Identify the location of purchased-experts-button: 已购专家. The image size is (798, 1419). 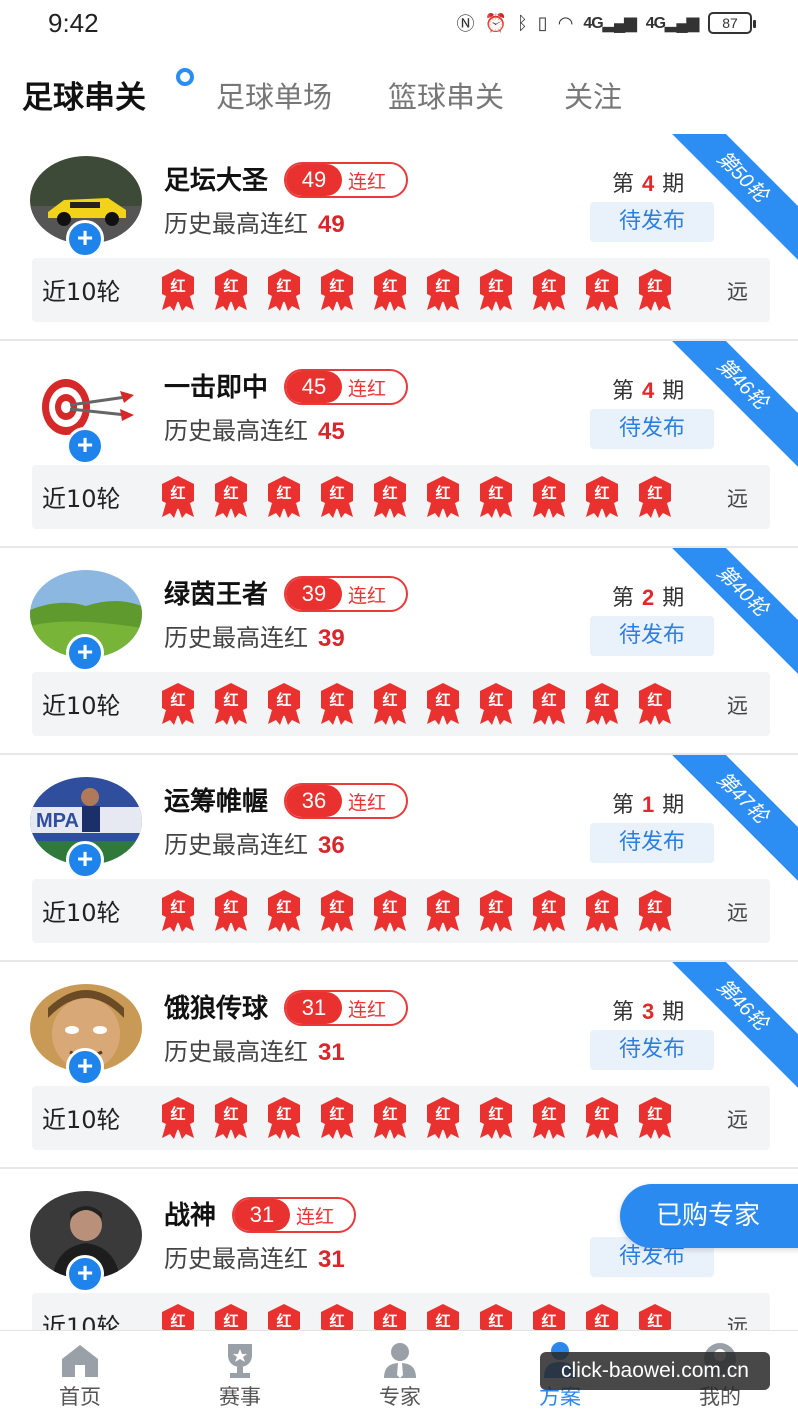
(709, 1216).